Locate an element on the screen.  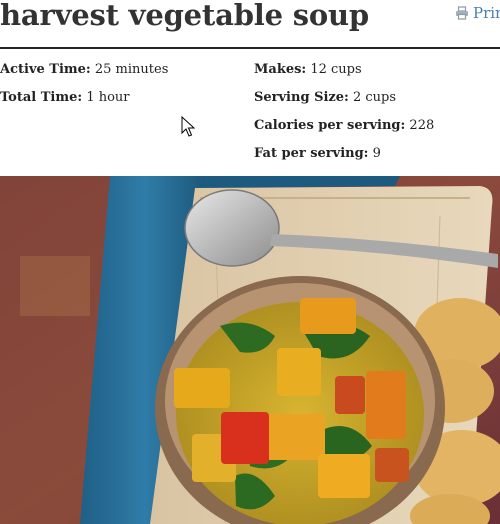
calories-row: Calories per serving: 228 is located at coordinates (344, 132).